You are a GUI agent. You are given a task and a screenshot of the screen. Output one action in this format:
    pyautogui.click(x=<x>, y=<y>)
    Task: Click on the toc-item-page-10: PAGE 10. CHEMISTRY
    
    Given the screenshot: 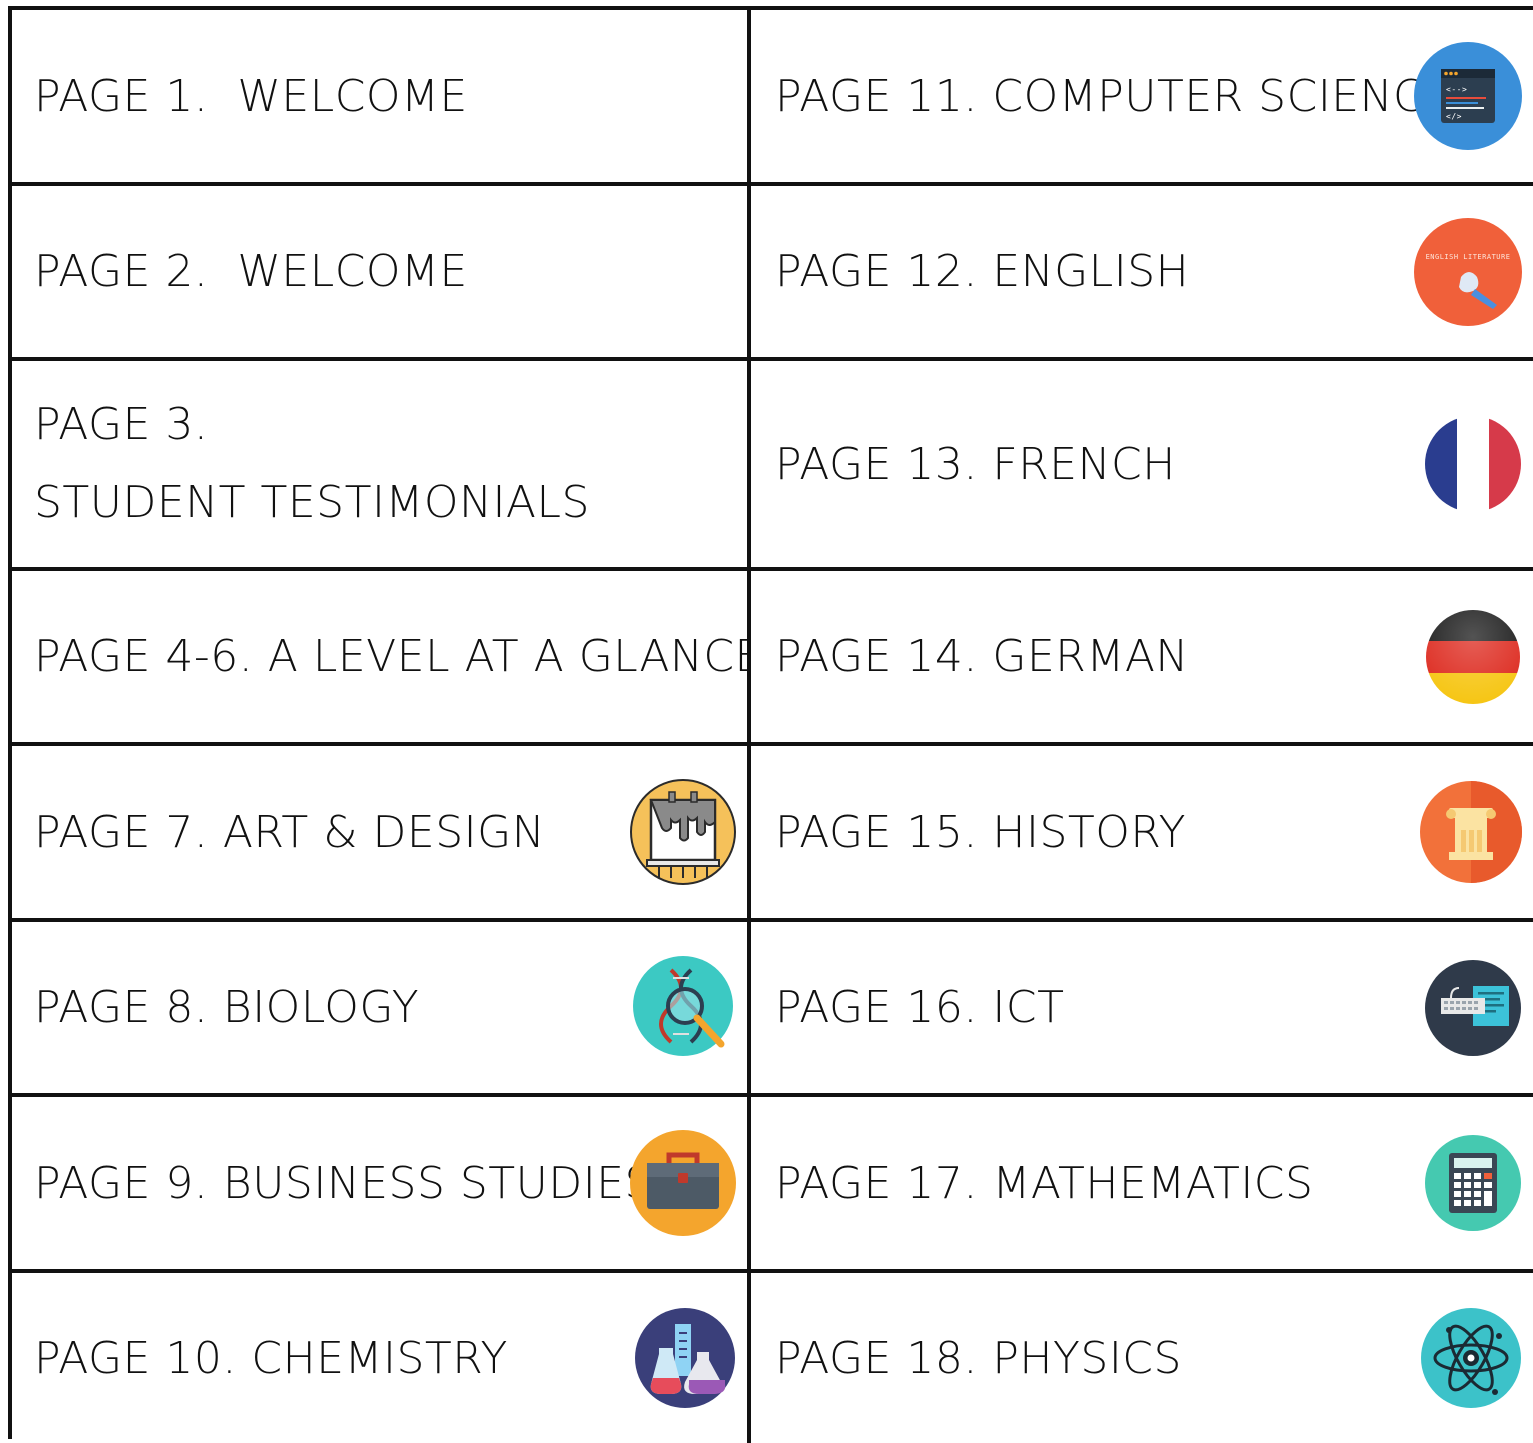 What is the action you would take?
    pyautogui.click(x=381, y=1358)
    